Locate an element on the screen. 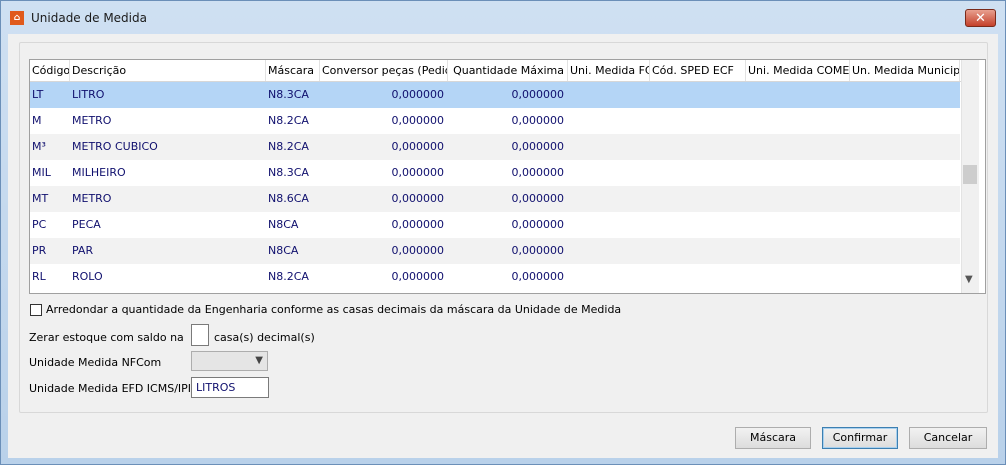 The width and height of the screenshot is (1006, 465). table-row: PR PAR N8CA 0,000000 0,000000 is located at coordinates (495, 251).